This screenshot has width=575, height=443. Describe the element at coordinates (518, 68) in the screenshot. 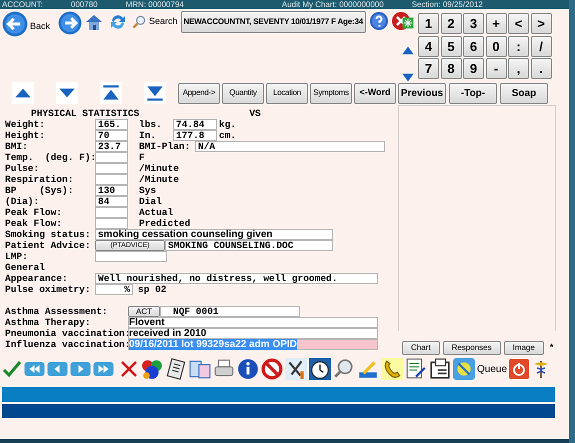

I see `keypad-key: ,` at that location.